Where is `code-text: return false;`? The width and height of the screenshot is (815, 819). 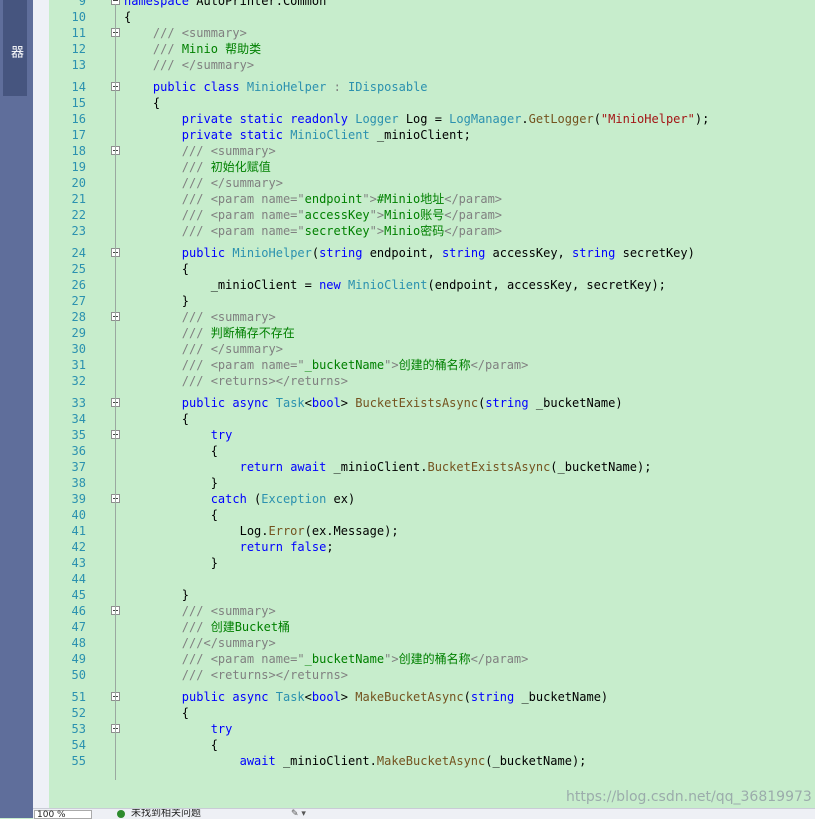
code-text: return false; is located at coordinates (229, 547).